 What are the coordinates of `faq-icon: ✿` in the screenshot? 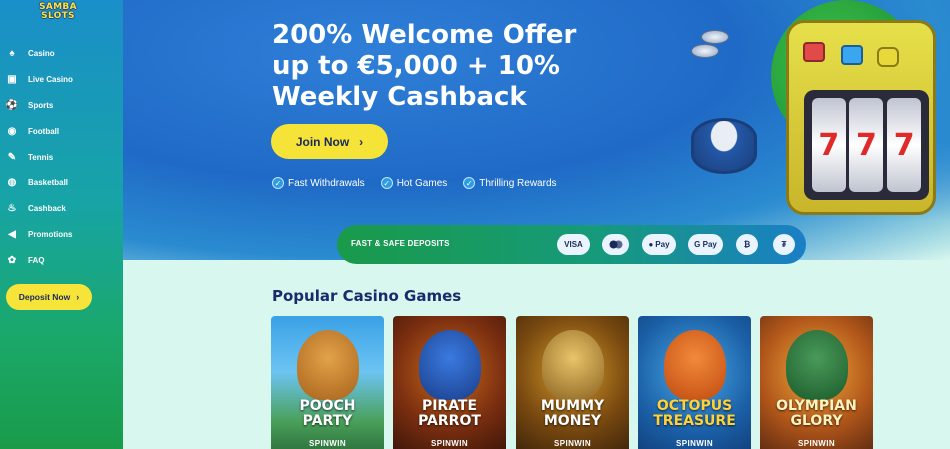 It's located at (12, 260).